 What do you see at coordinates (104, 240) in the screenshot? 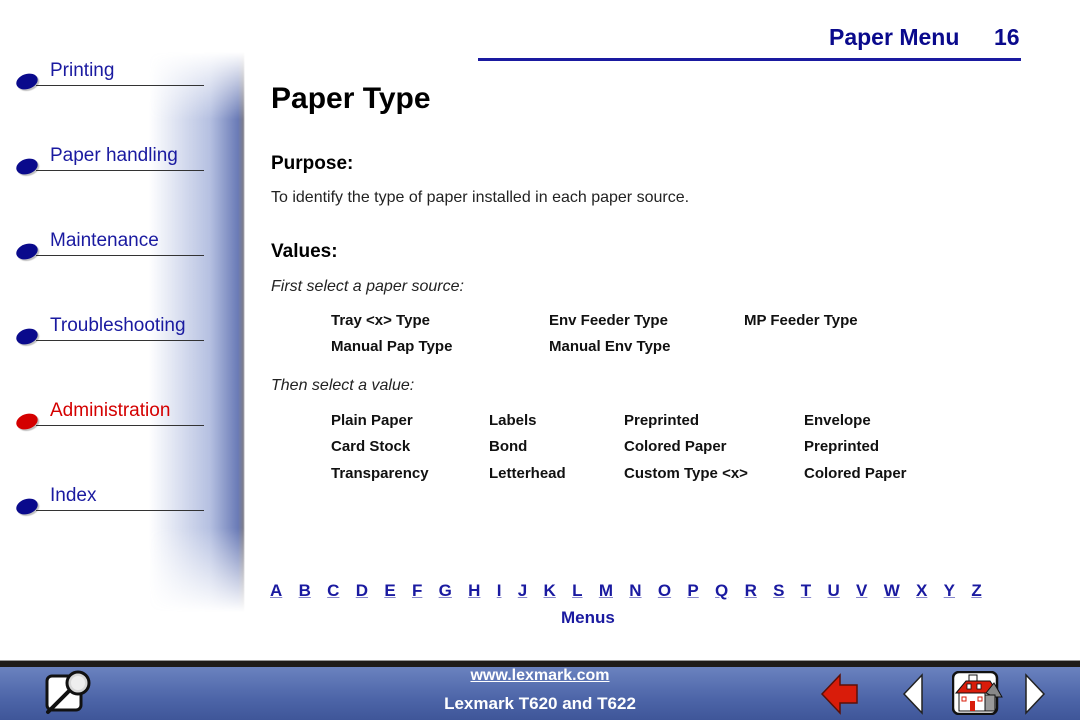
I see `sidebar-item-label: Maintenance` at bounding box center [104, 240].